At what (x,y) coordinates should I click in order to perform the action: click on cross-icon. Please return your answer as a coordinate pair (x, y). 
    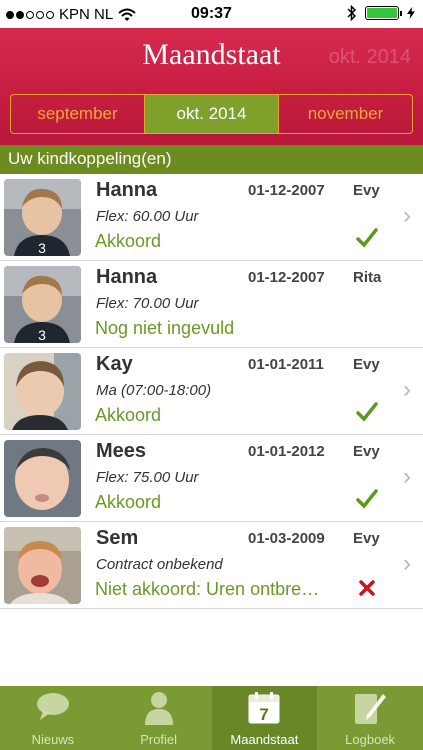
    Looking at the image, I should click on (367, 588).